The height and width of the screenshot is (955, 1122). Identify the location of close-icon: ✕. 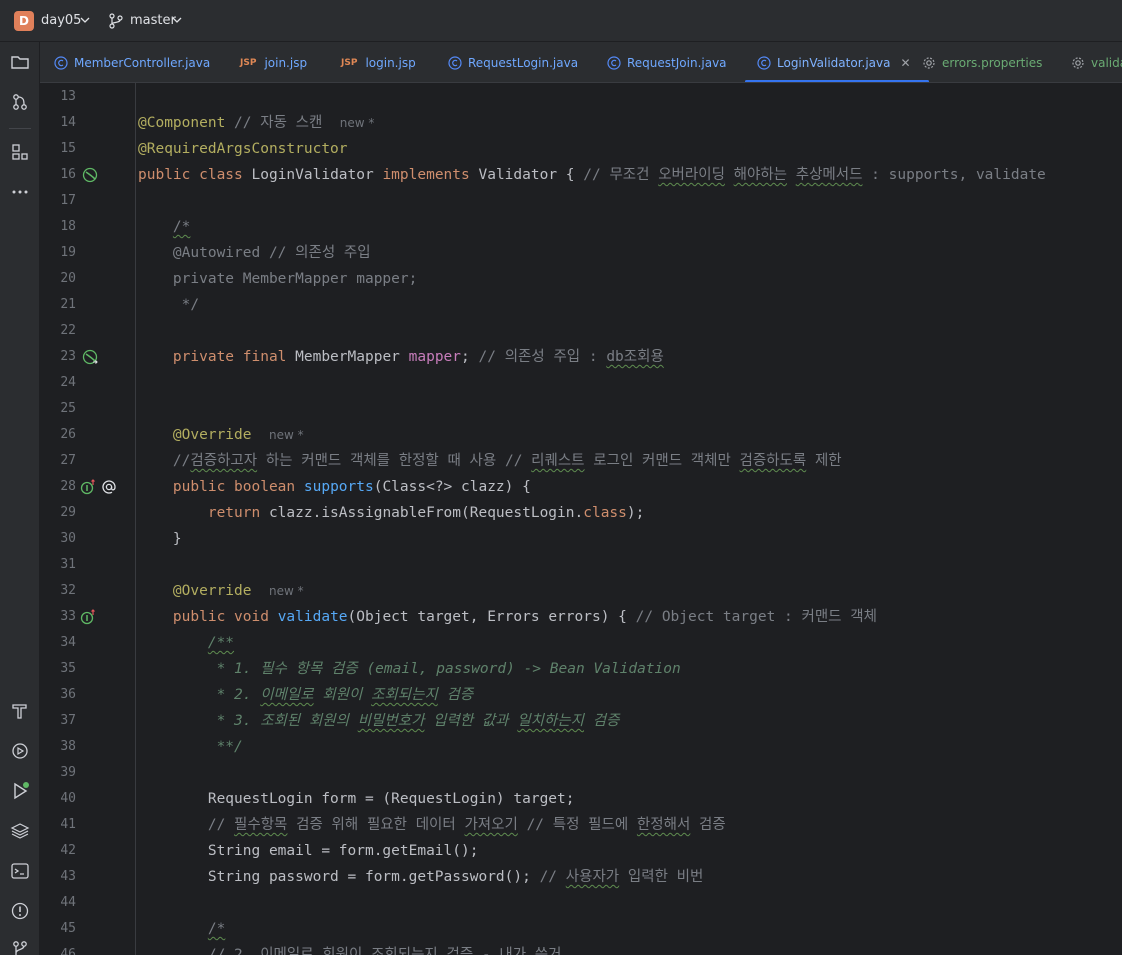
(905, 63).